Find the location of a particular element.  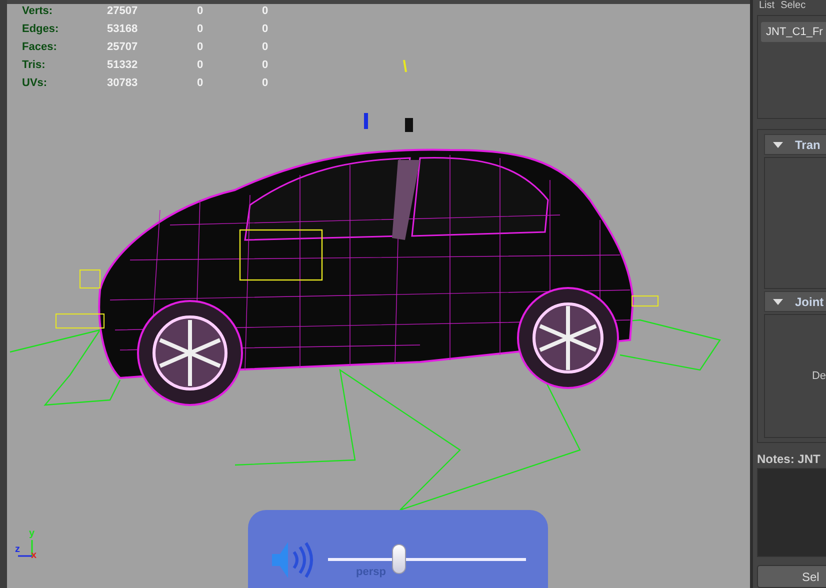

stat-value: 25707 is located at coordinates (123, 47).